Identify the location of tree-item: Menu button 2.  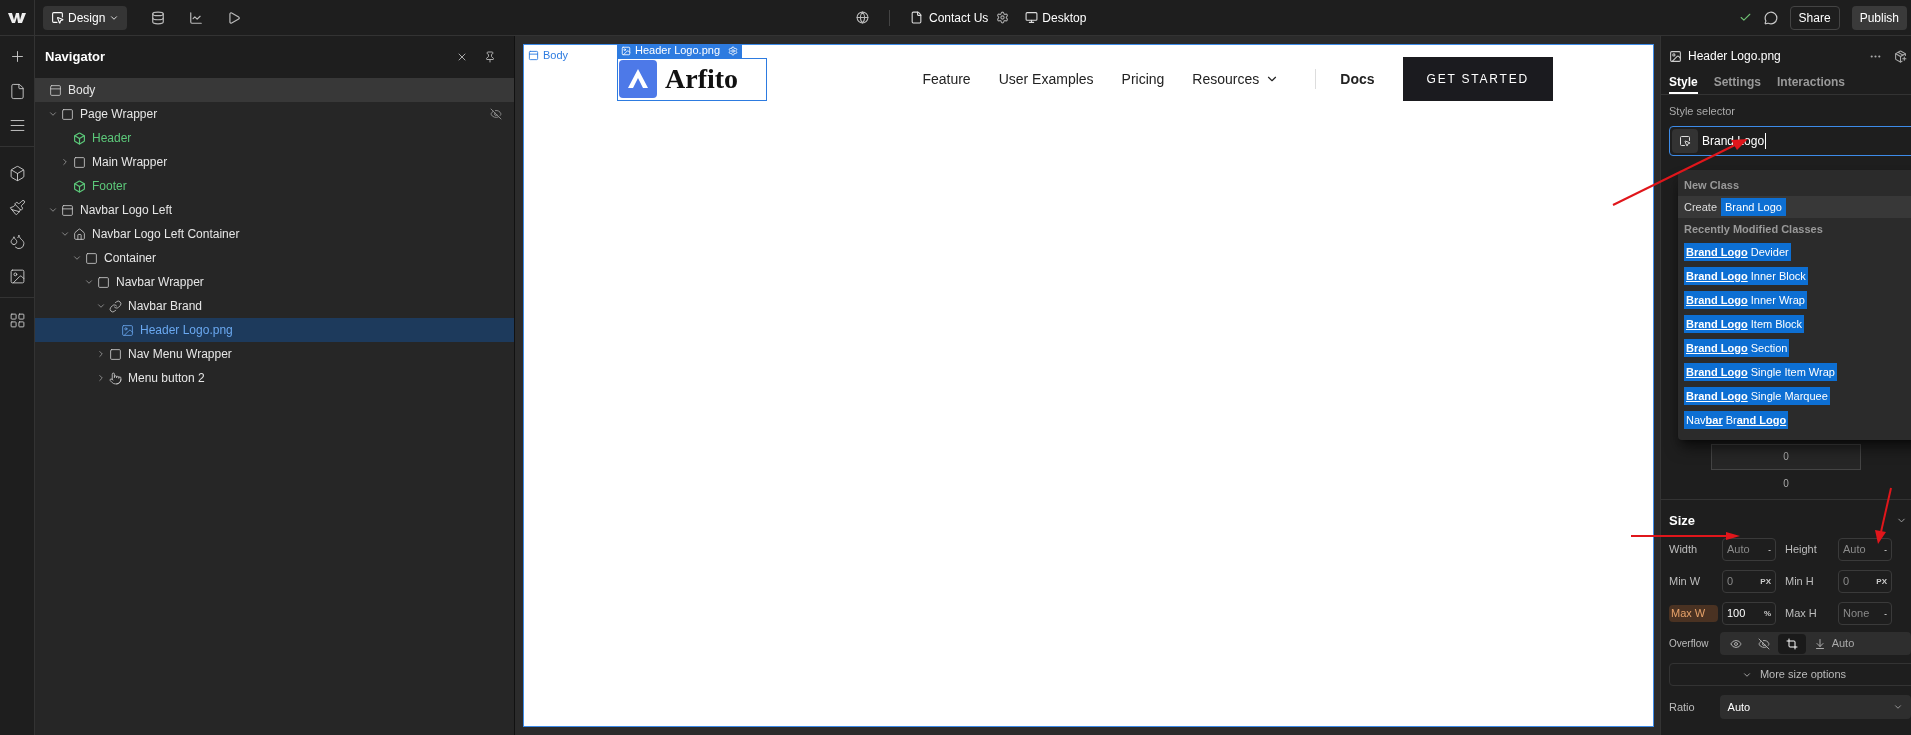
(274, 378).